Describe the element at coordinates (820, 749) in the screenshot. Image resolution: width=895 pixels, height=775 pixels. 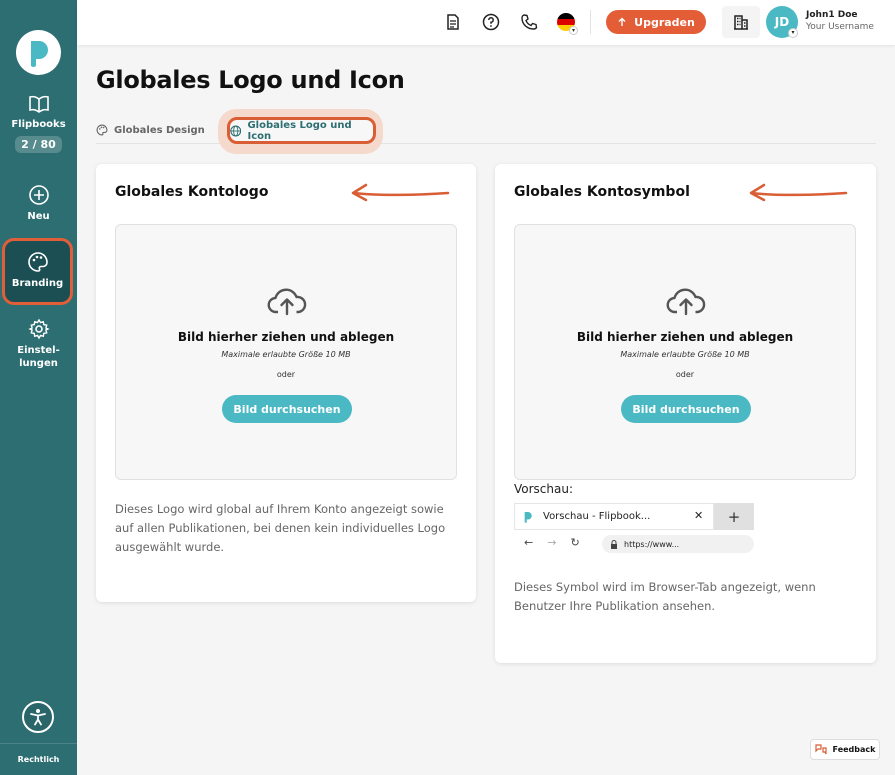
I see `feedback-icon` at that location.